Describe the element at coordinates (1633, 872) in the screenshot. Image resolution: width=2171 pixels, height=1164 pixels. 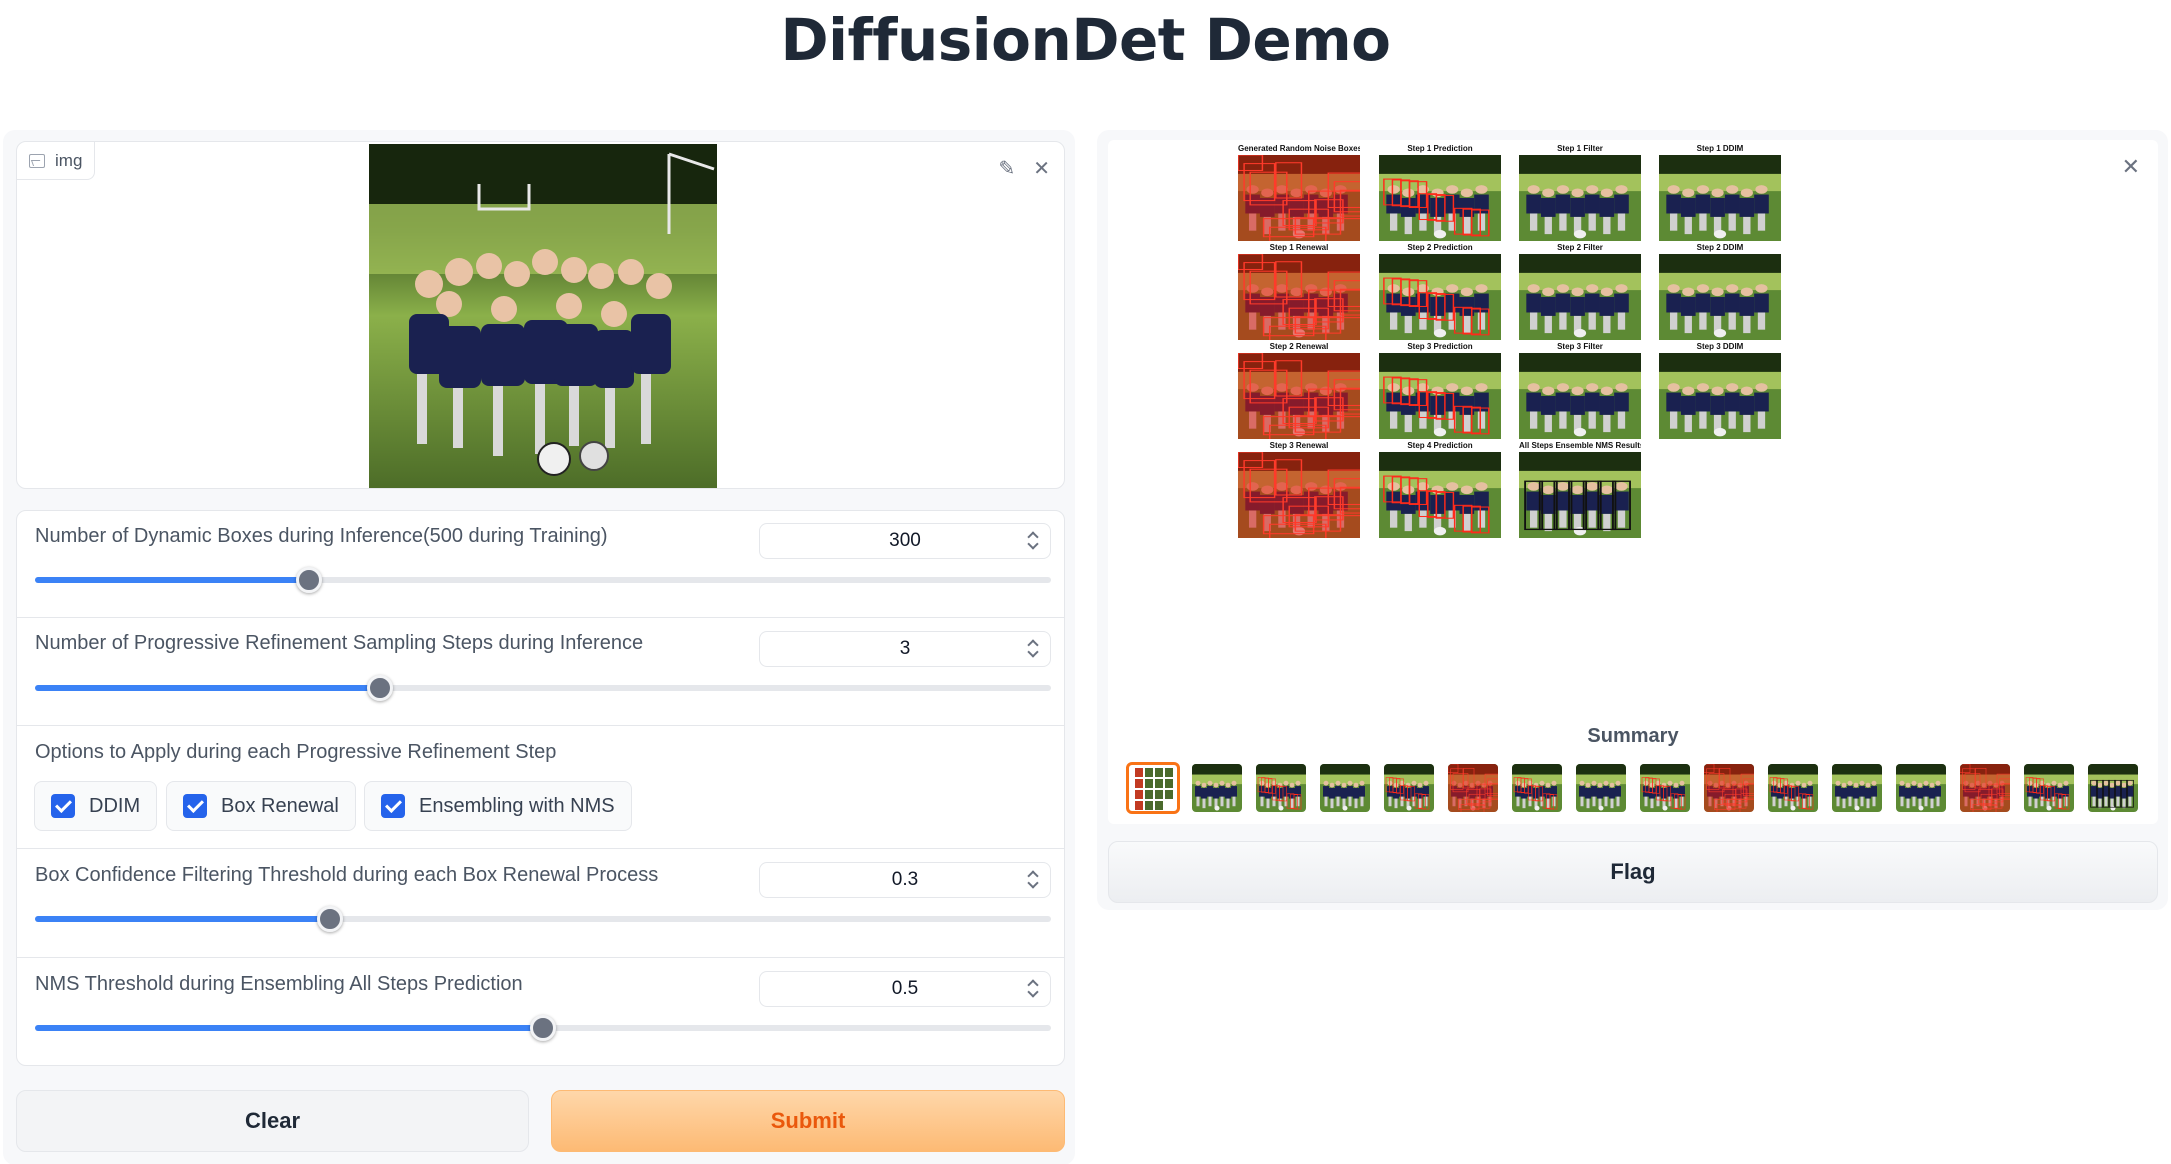
I see `flag-button: Flag` at that location.